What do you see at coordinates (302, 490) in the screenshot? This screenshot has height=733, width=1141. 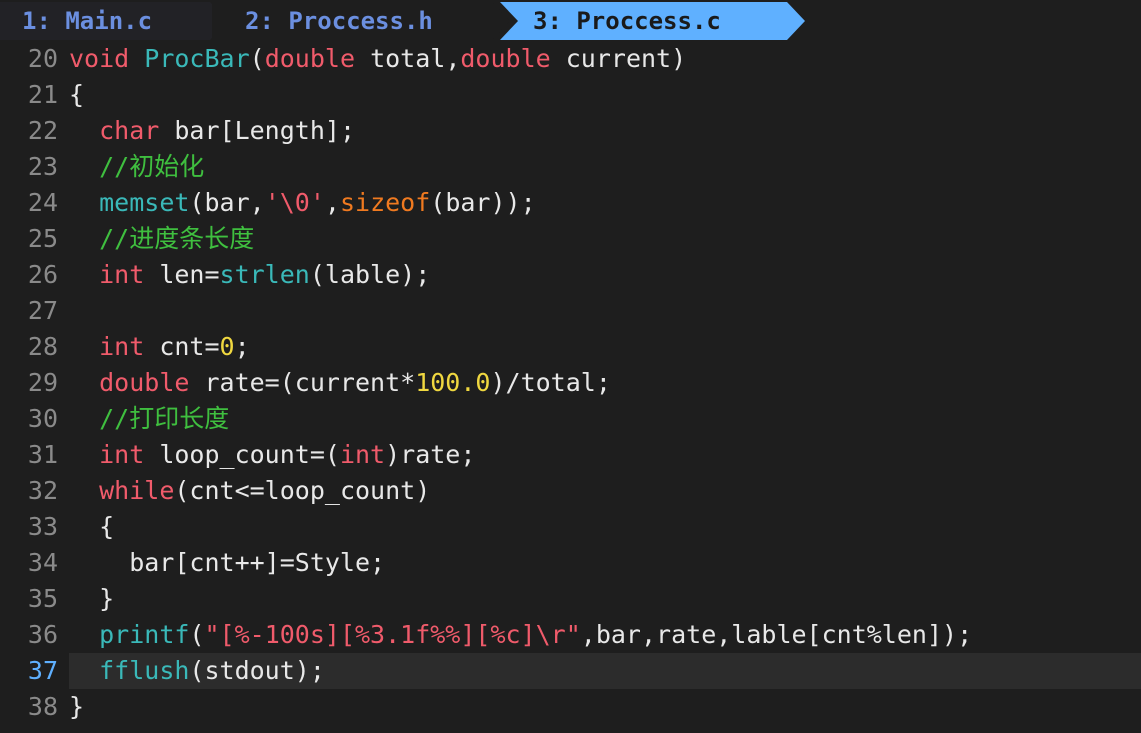 I see `code-token: (cnt<=loop_count)` at bounding box center [302, 490].